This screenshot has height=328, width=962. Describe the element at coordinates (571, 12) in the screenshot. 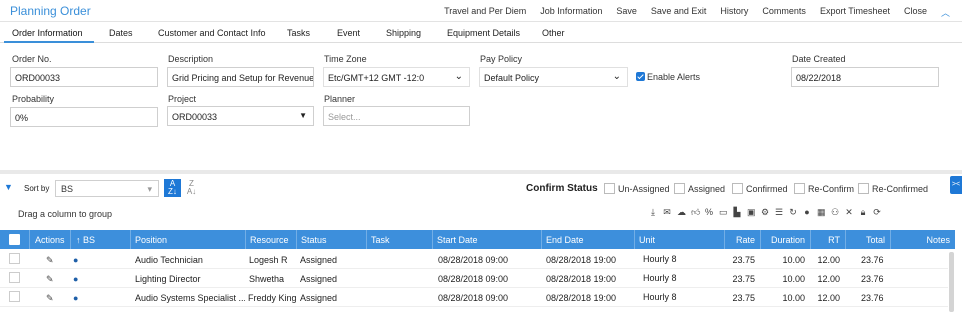

I see `menu-job-information: Job Information` at that location.